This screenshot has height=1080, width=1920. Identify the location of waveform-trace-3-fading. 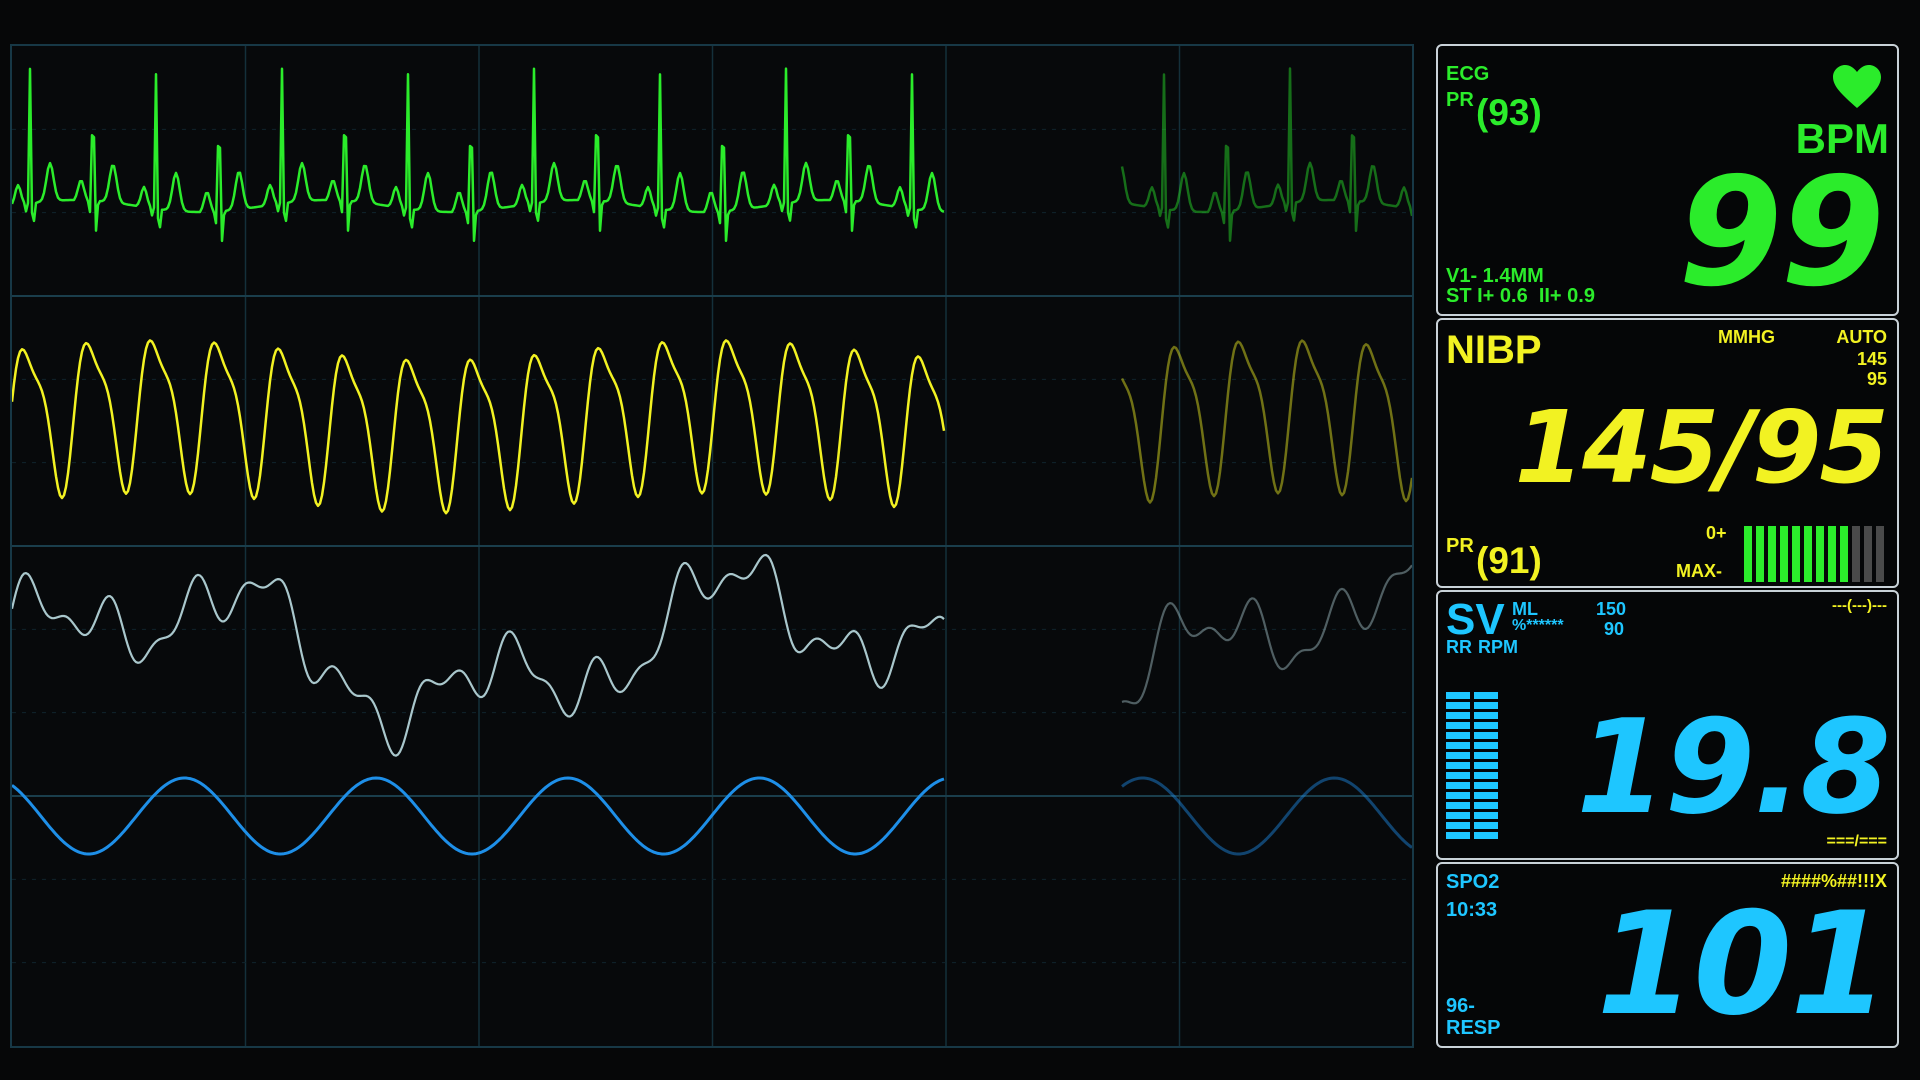
(1266, 634).